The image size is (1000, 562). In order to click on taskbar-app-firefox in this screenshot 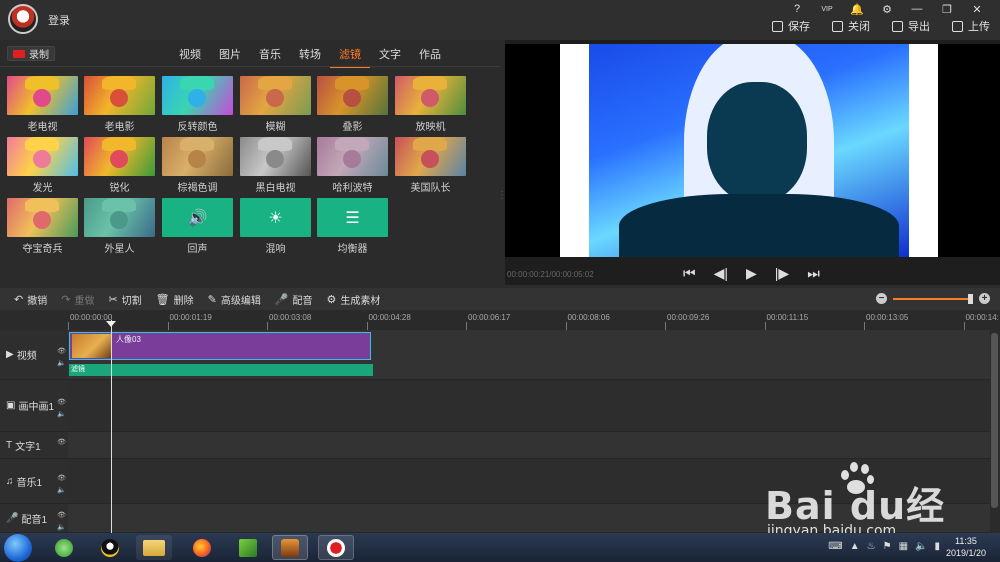, I will do `click(202, 547)`.